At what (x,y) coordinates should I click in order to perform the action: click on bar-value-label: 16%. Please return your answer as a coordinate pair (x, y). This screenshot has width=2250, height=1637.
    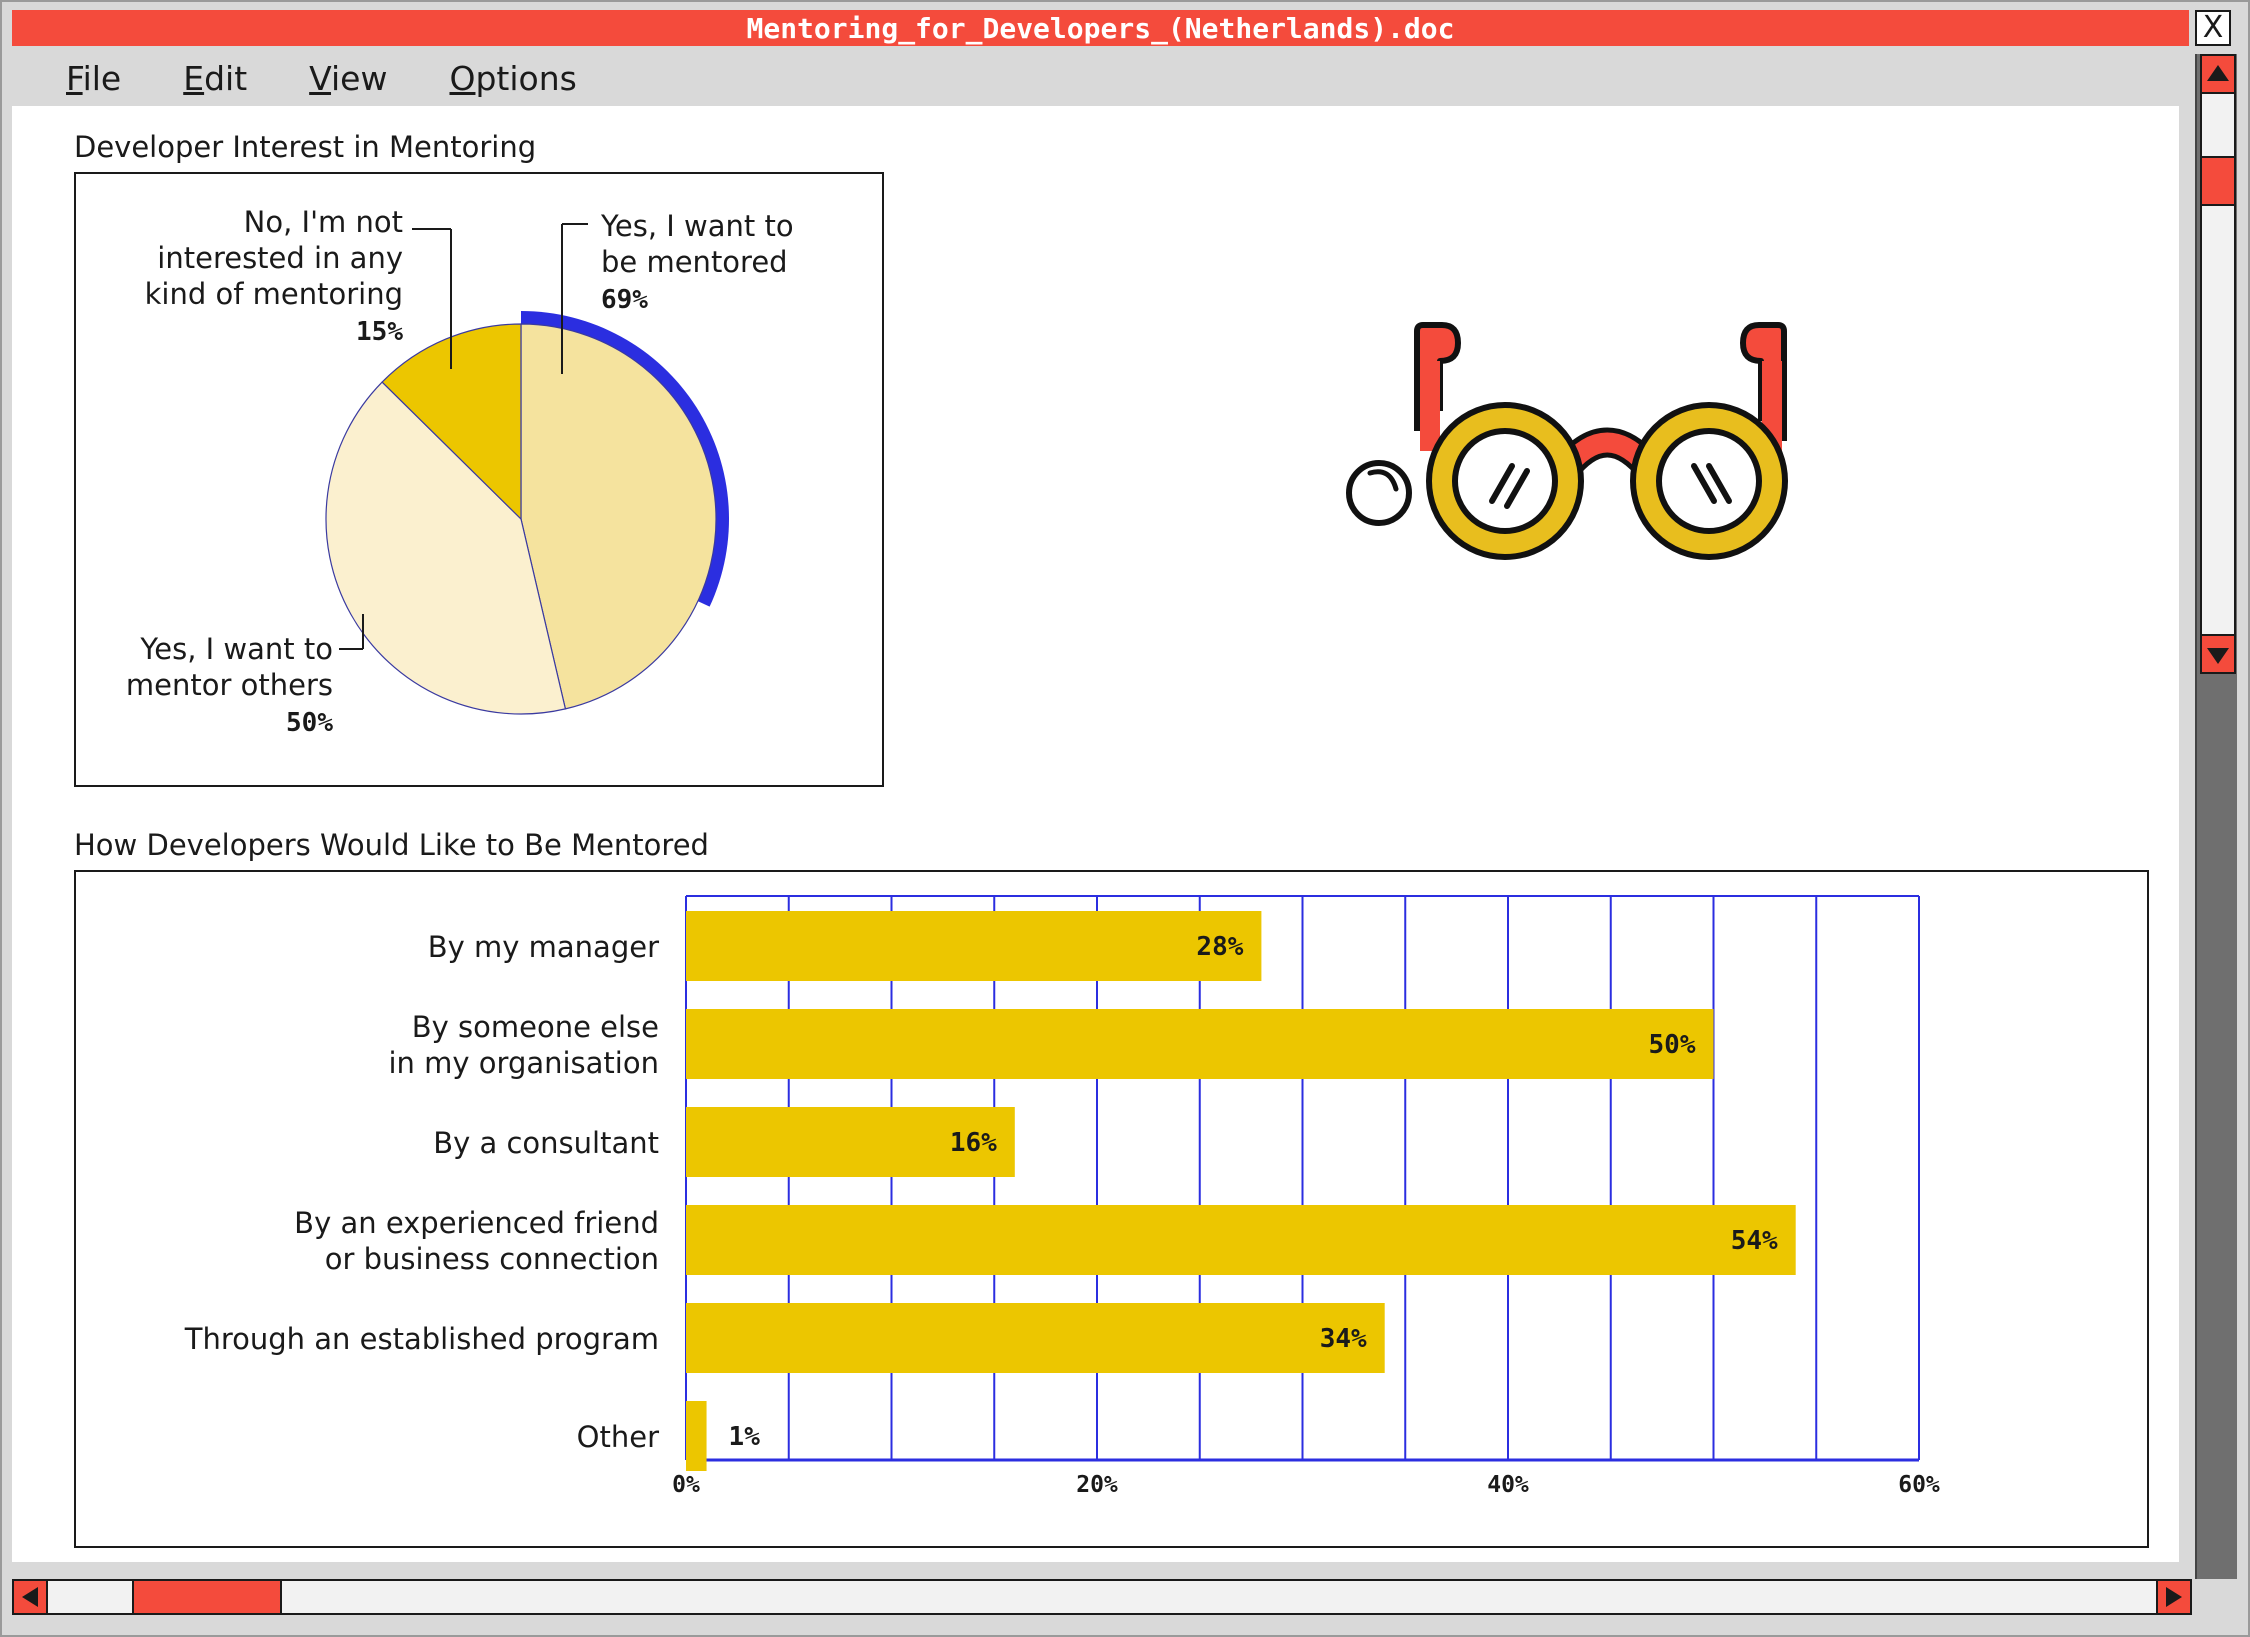
    Looking at the image, I should click on (973, 1143).